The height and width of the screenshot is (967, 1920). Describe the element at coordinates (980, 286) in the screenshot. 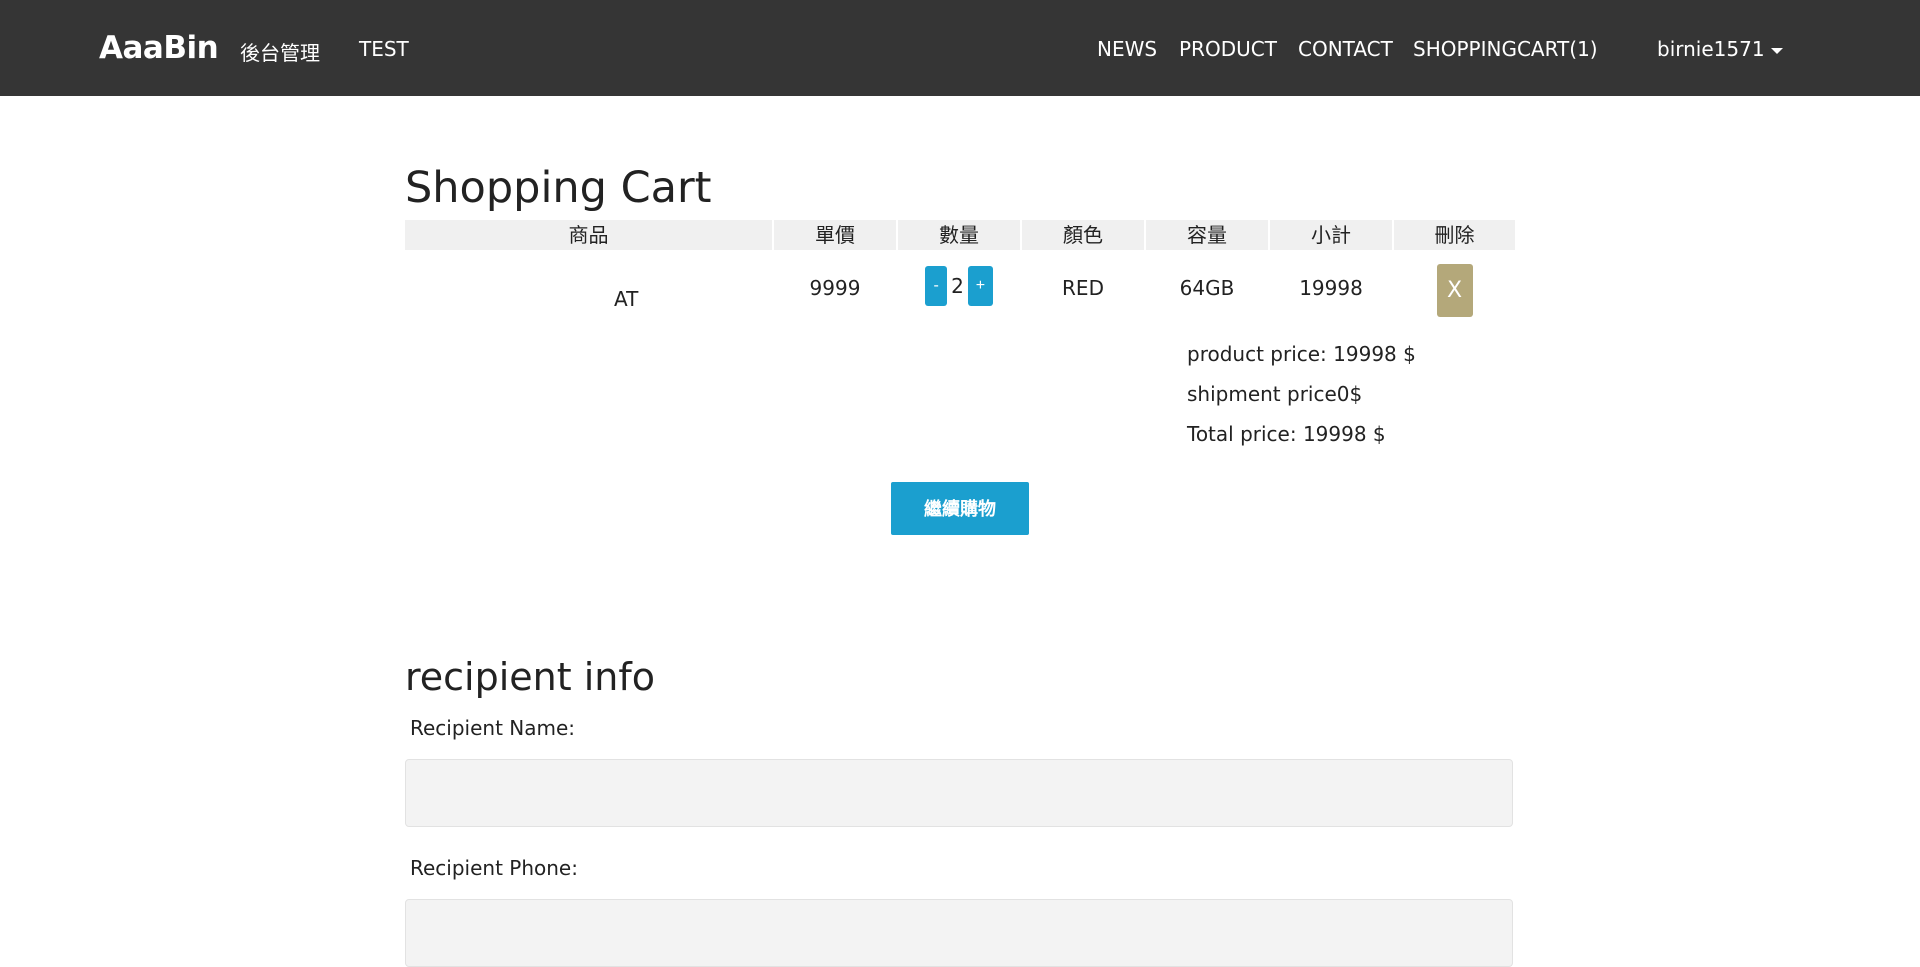

I see `quantity-increase-button: +` at that location.